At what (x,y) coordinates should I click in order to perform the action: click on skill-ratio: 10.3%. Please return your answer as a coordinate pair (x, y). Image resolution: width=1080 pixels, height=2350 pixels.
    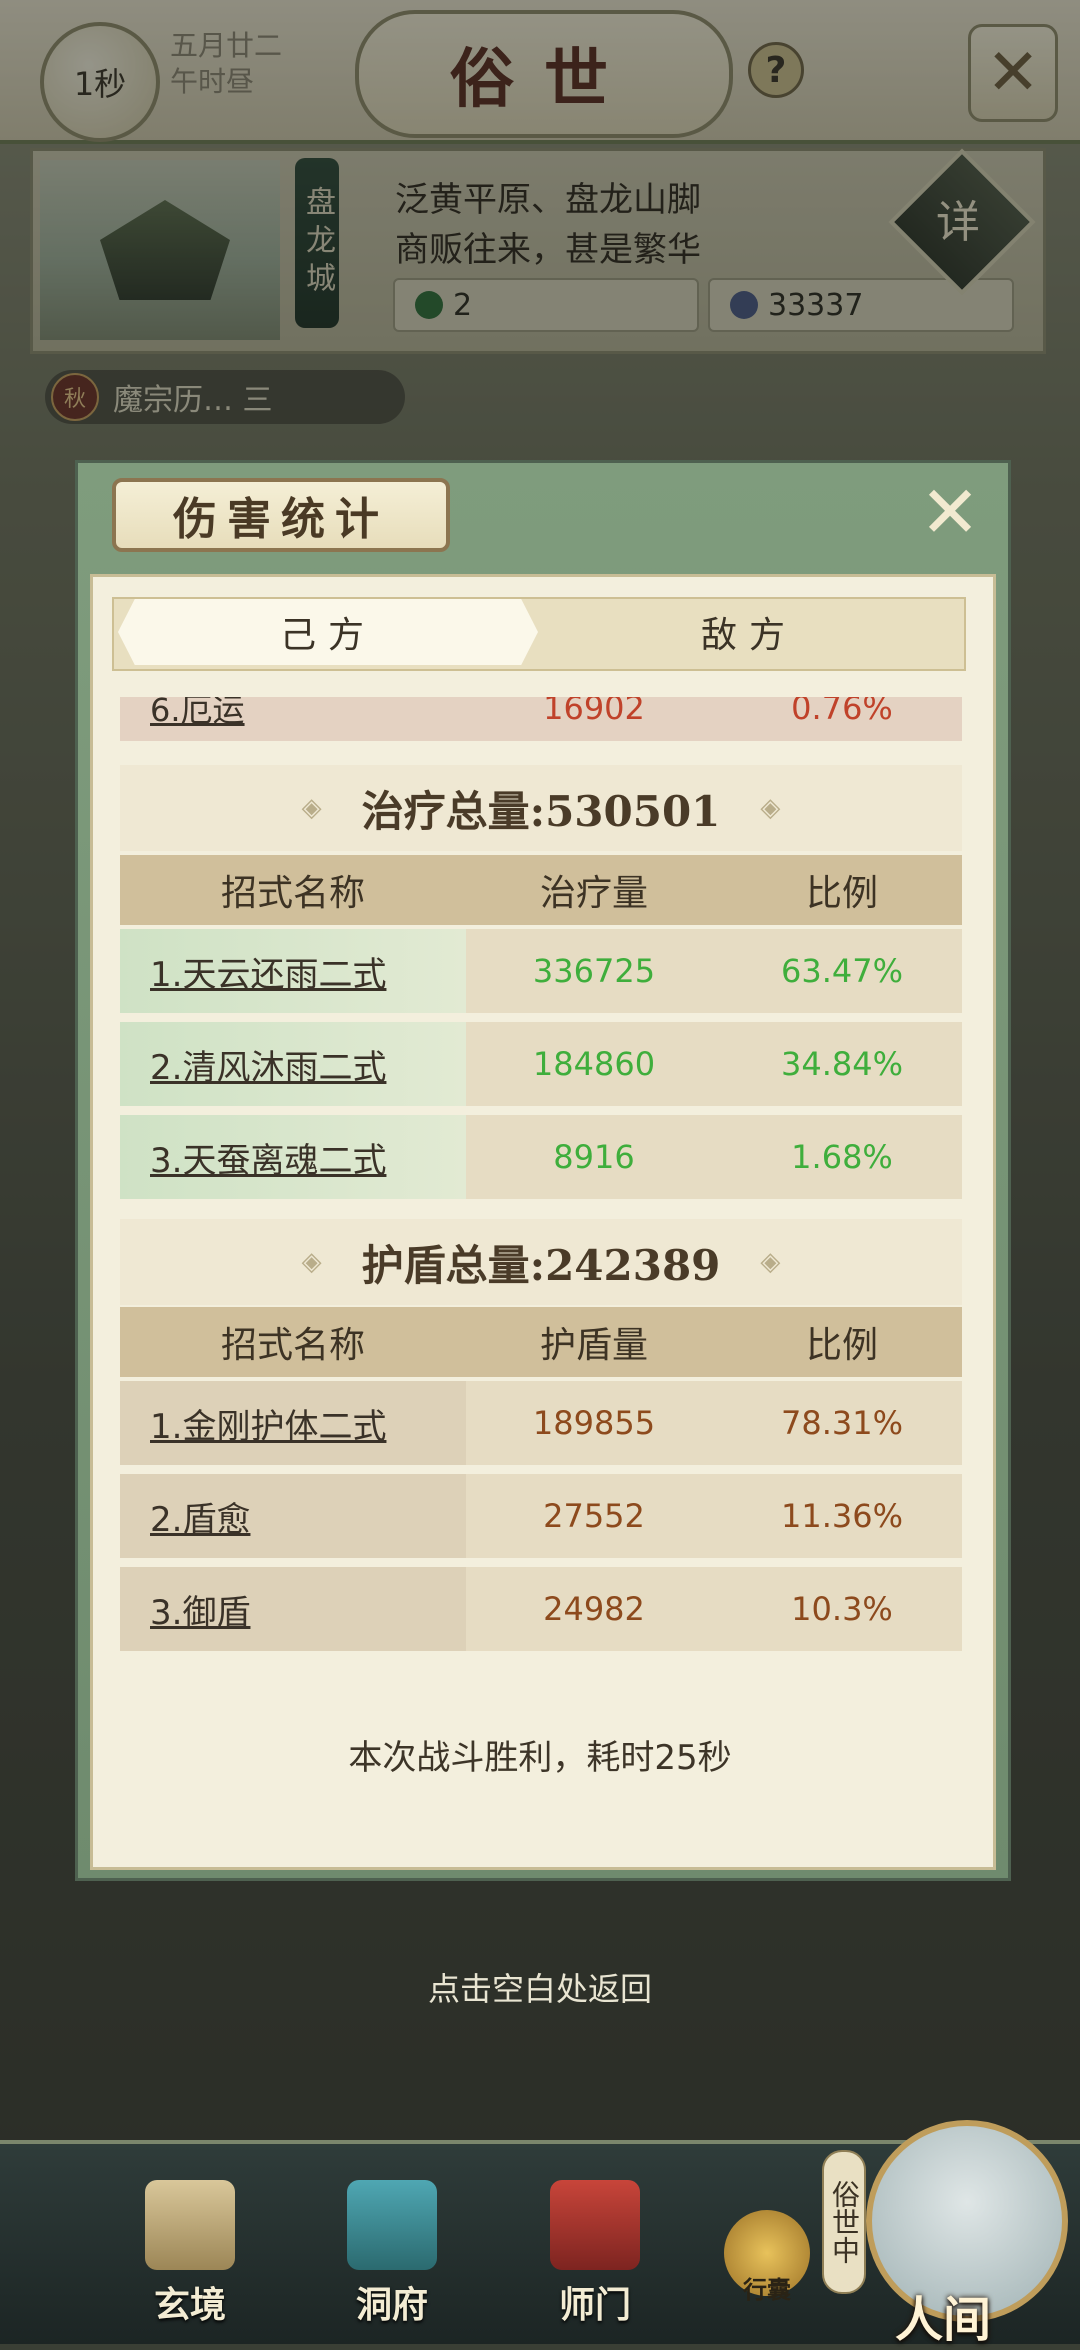
    Looking at the image, I should click on (842, 1609).